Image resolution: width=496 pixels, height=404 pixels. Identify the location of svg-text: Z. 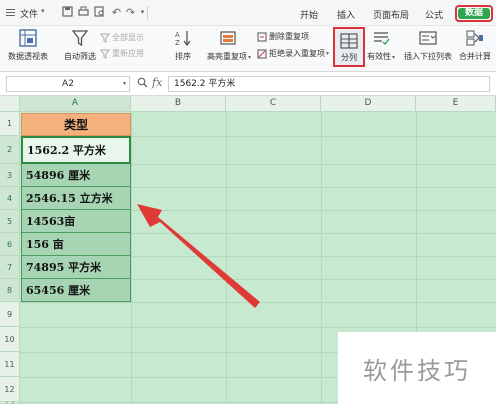
(177, 43).